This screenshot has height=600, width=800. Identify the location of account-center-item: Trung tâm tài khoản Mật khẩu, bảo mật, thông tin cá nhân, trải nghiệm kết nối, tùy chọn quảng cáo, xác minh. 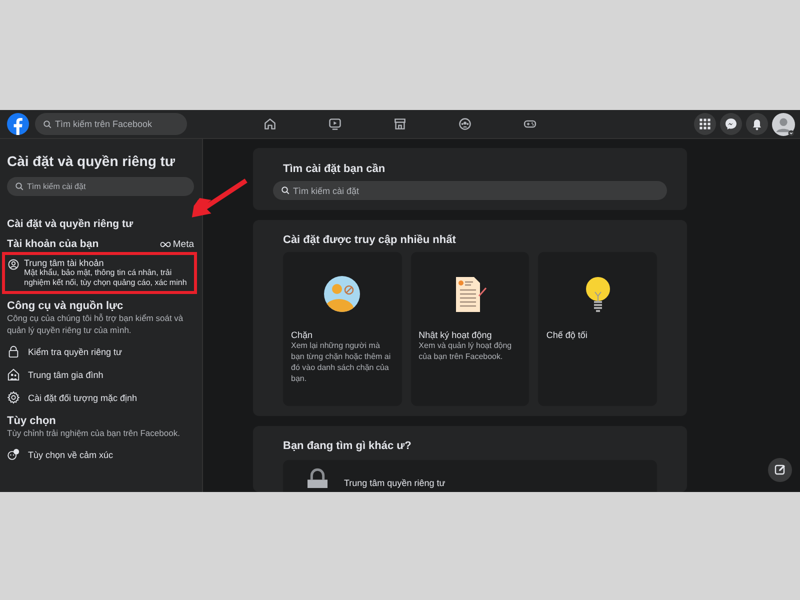
(99, 273).